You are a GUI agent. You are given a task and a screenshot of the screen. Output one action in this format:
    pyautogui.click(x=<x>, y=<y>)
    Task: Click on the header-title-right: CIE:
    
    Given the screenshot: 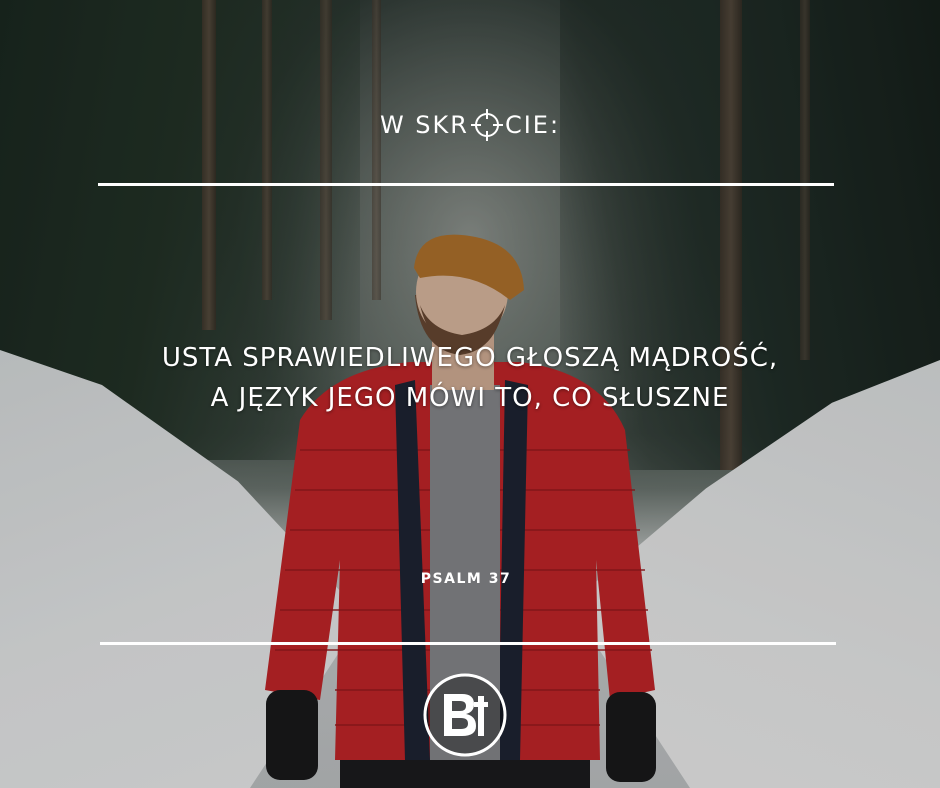 What is the action you would take?
    pyautogui.click(x=532, y=125)
    